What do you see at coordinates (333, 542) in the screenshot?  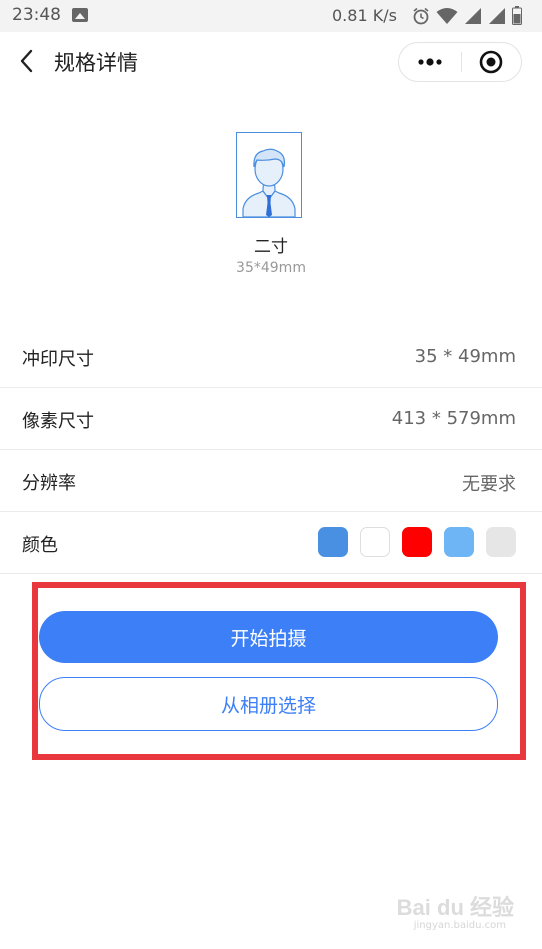 I see `color-swatch-blue` at bounding box center [333, 542].